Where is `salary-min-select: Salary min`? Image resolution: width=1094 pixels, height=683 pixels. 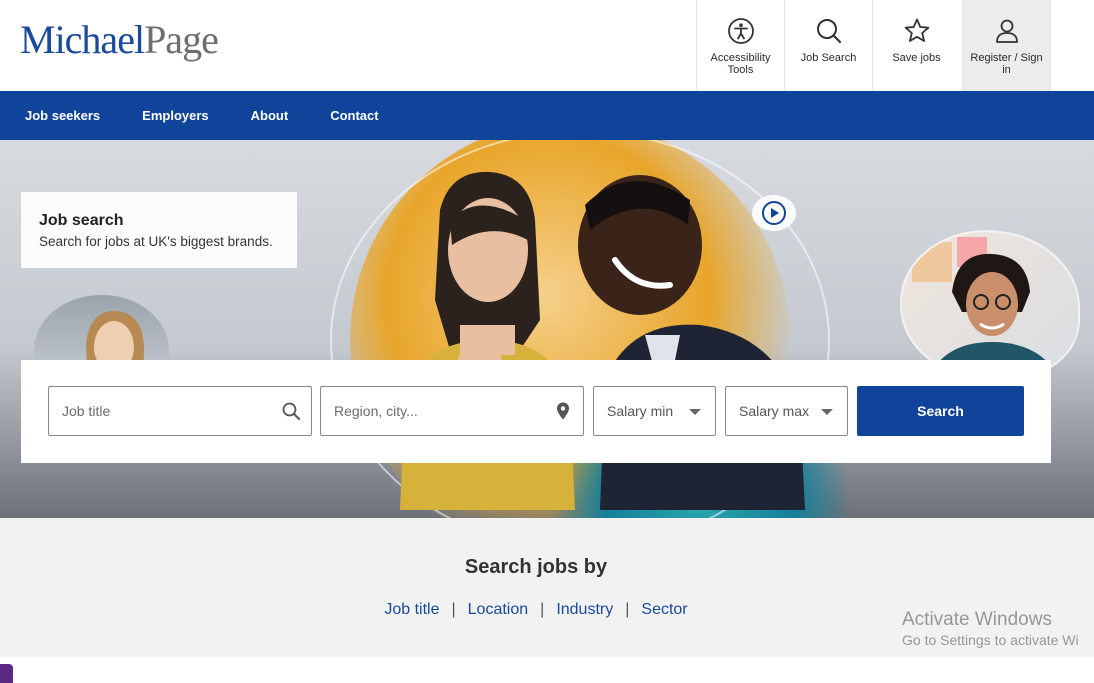
salary-min-select: Salary min is located at coordinates (654, 411).